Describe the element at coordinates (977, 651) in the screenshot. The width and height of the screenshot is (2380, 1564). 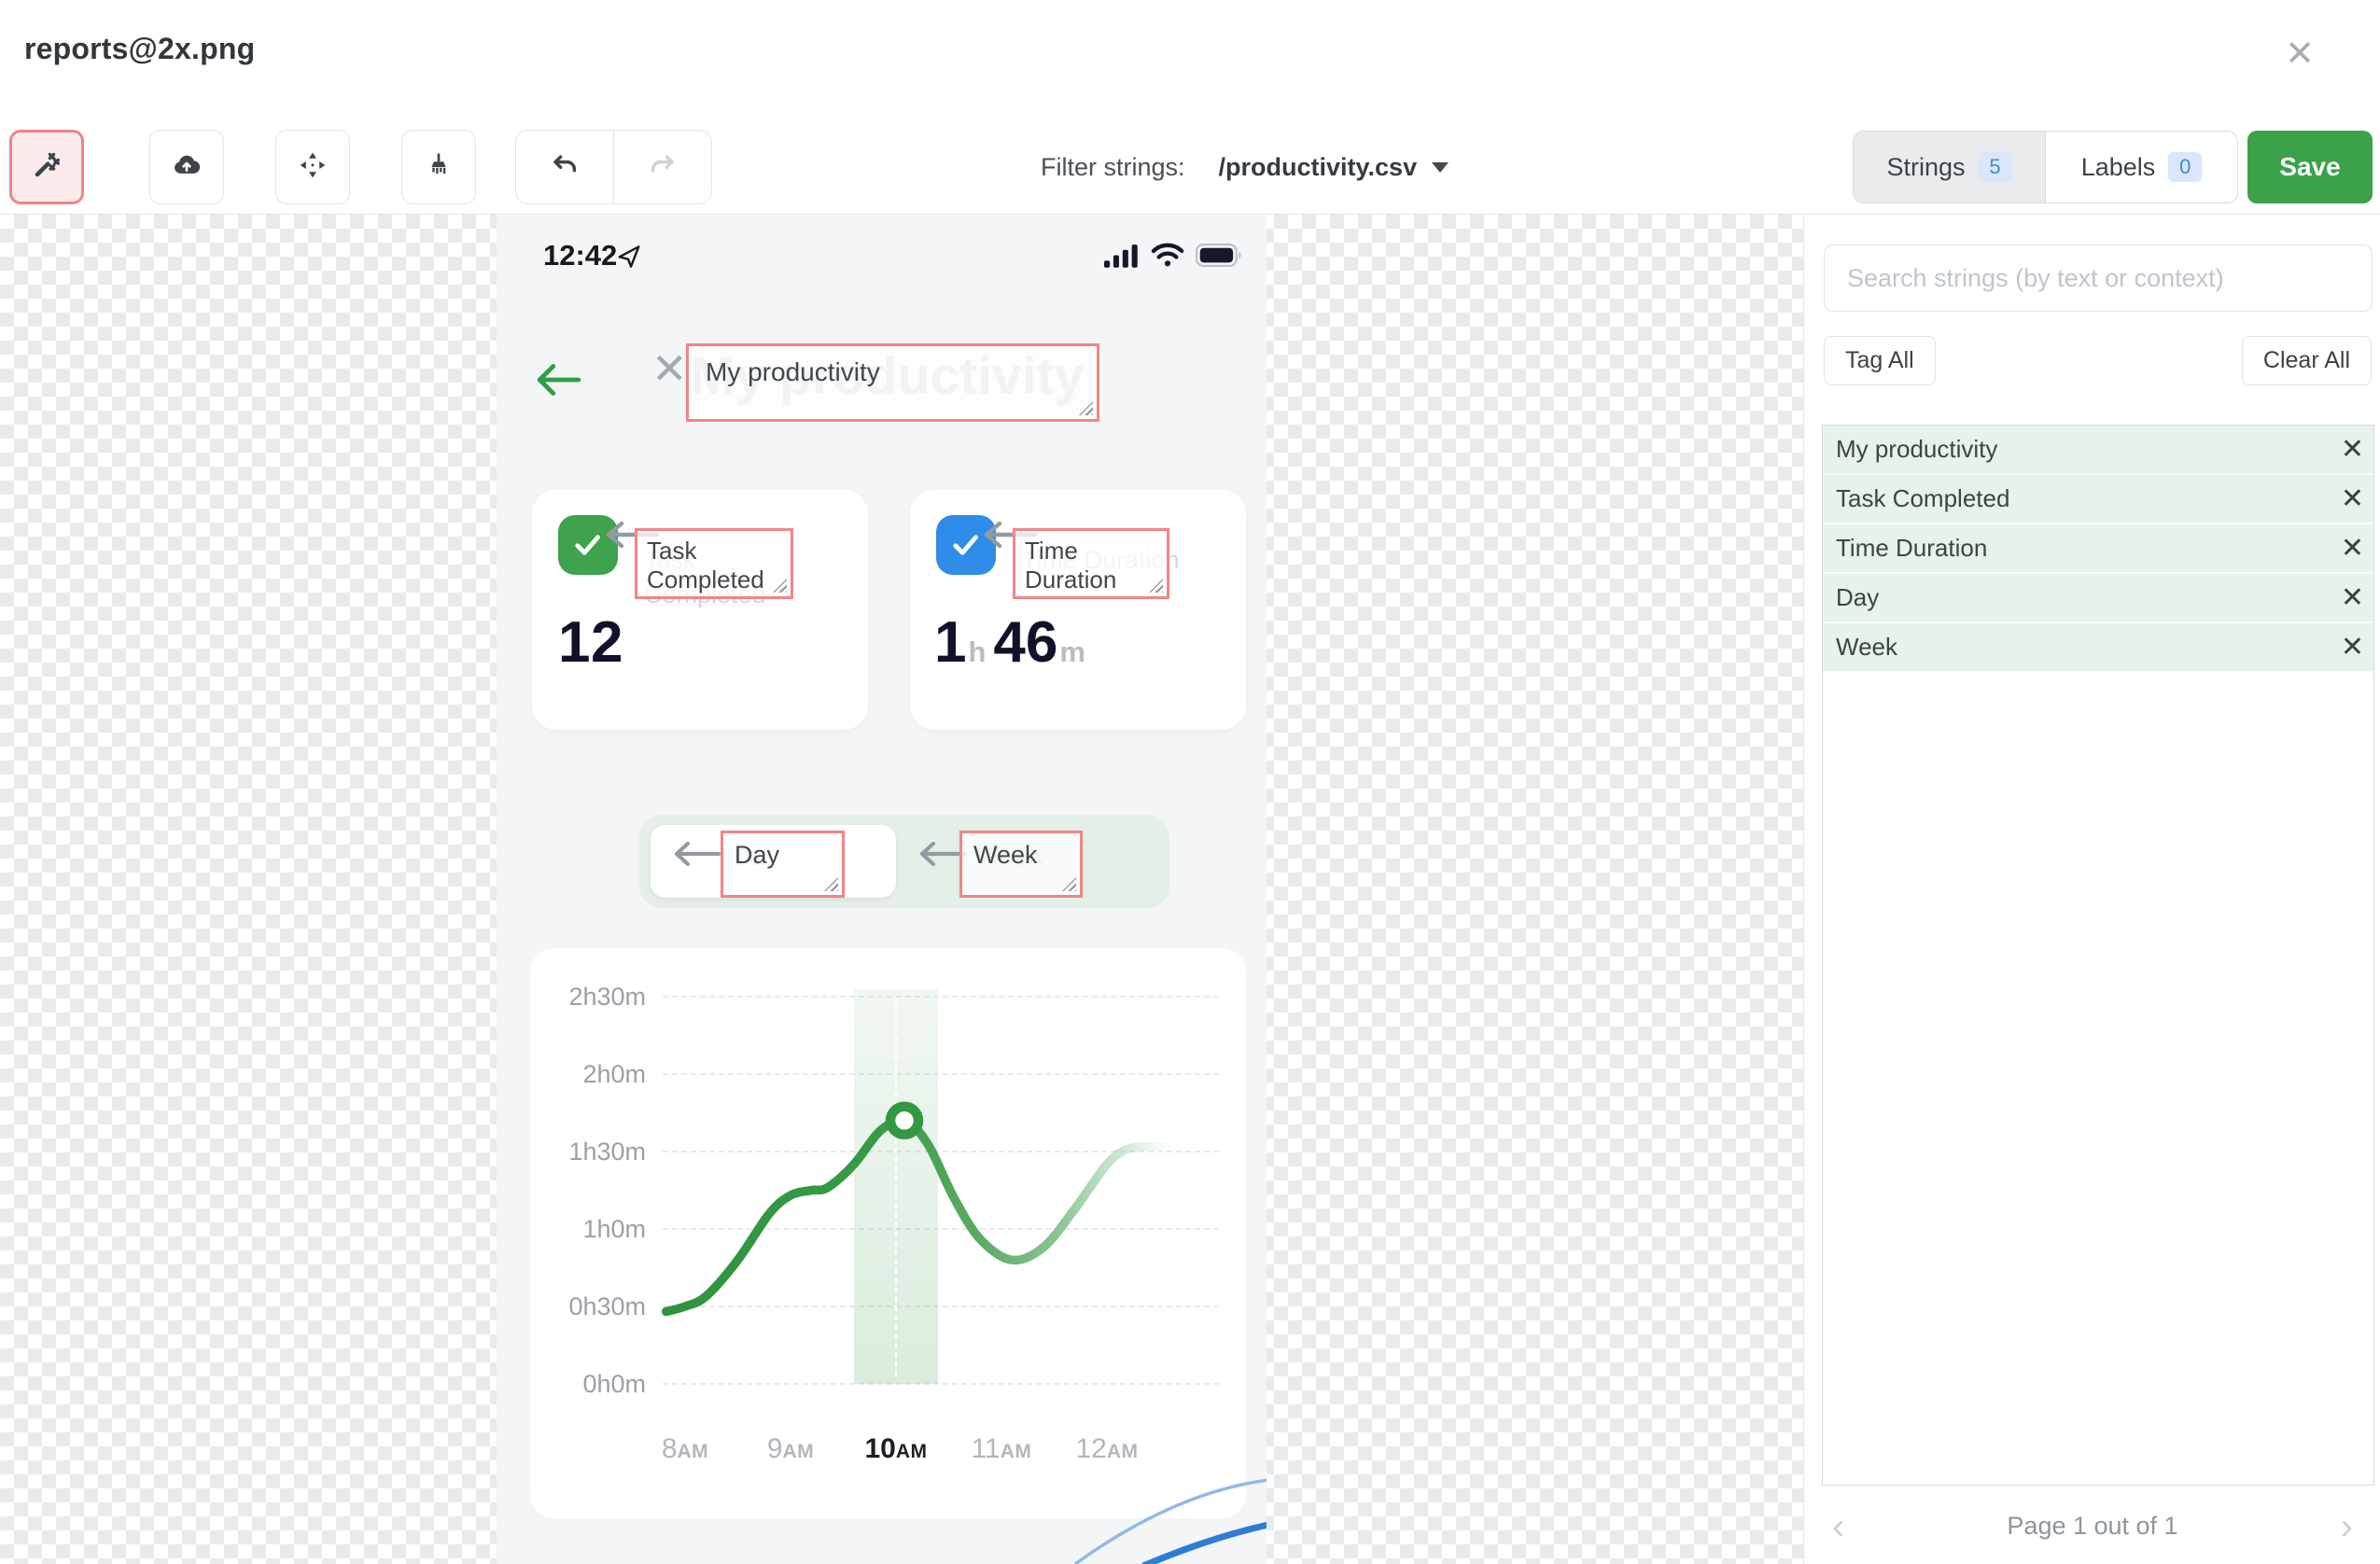
I see `duration-hours-unit: h` at that location.